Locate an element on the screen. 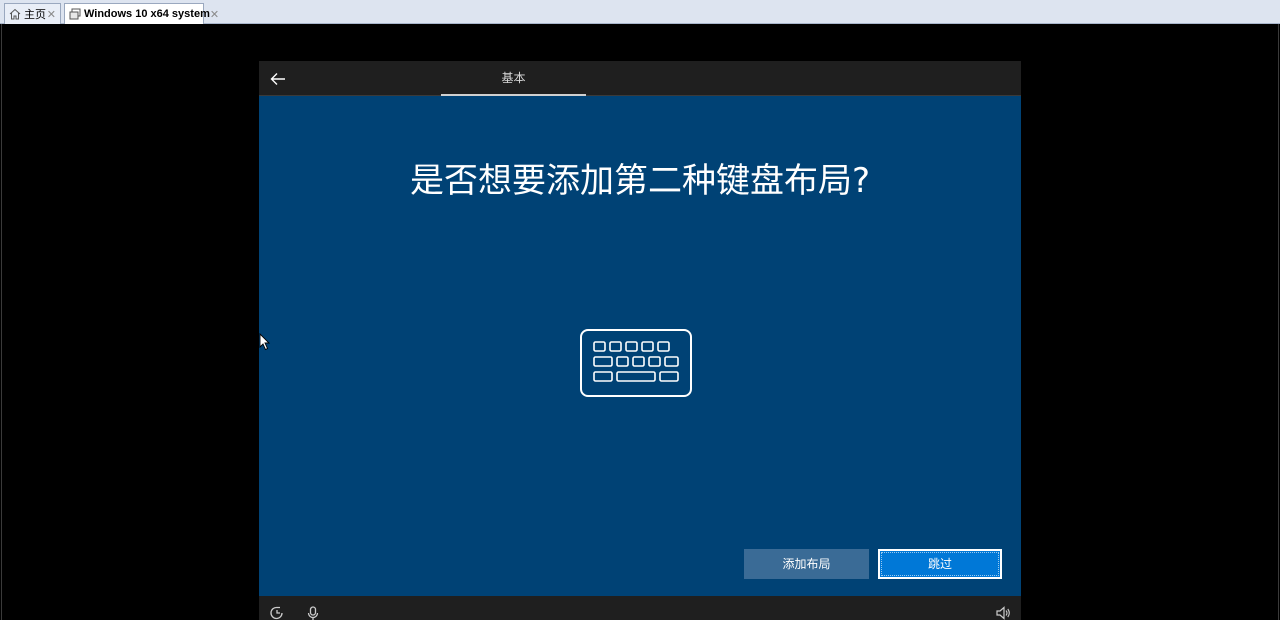 The width and height of the screenshot is (1280, 620). skip-button: 跳过 is located at coordinates (940, 564).